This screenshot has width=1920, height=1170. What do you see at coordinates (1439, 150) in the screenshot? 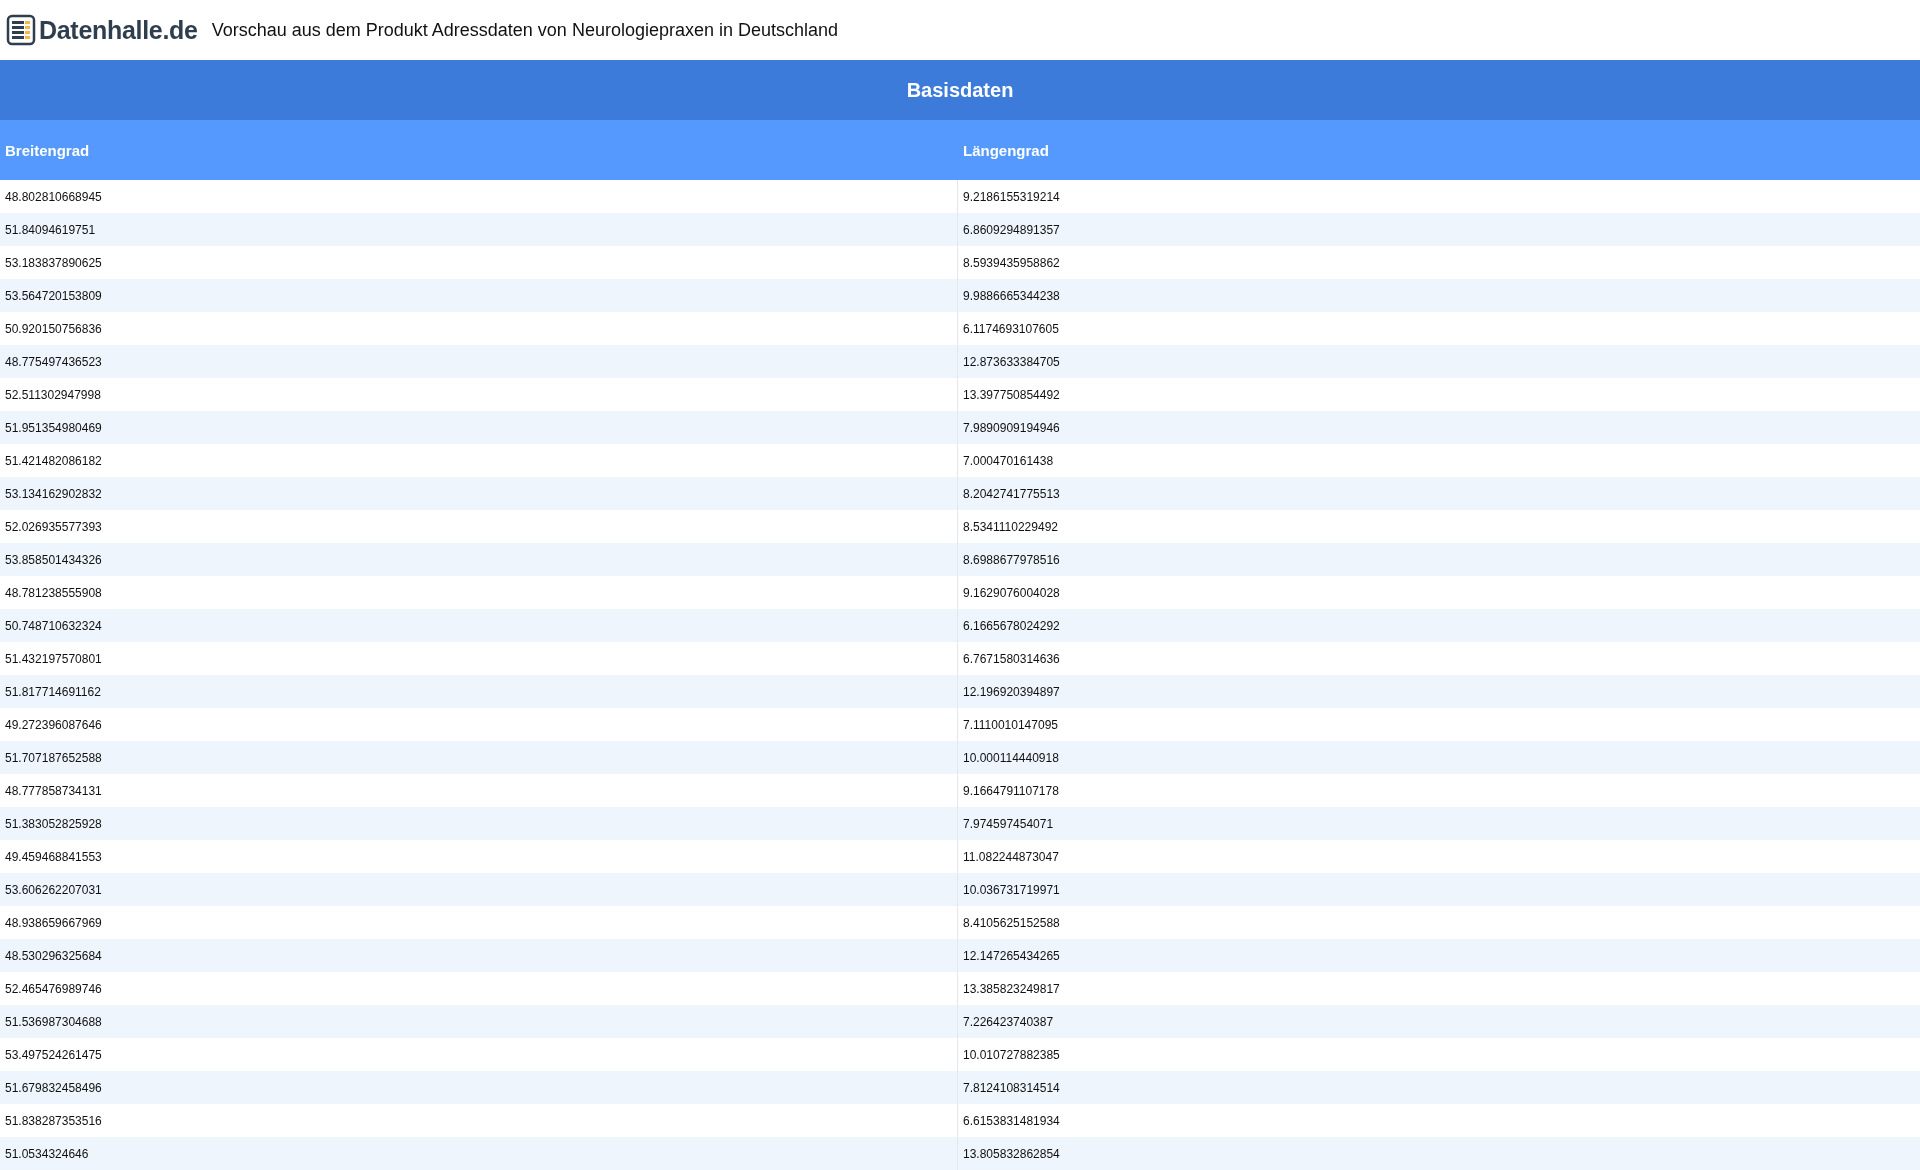
I see `column-header: Längengrad` at bounding box center [1439, 150].